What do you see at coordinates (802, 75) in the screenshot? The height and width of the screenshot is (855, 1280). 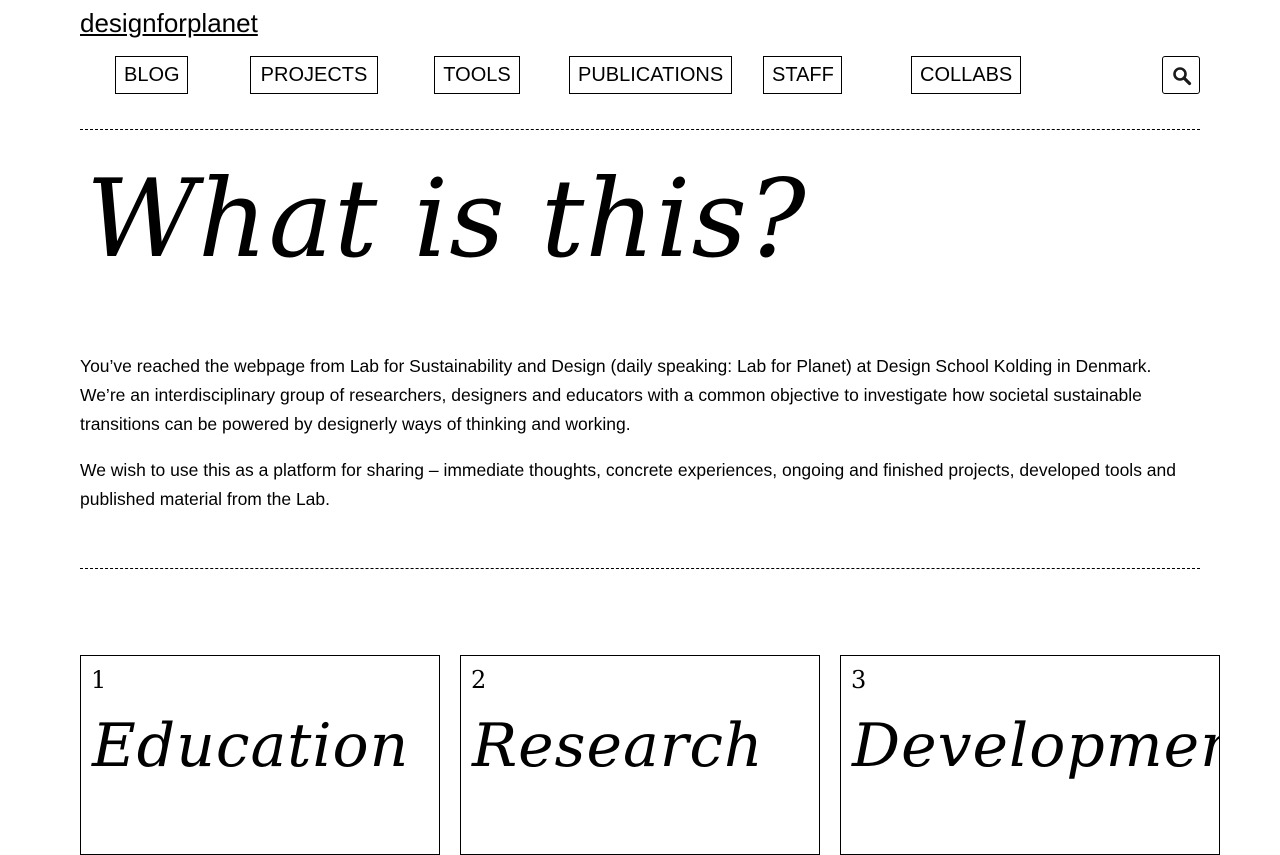 I see `nav-staff-button: STAFF` at bounding box center [802, 75].